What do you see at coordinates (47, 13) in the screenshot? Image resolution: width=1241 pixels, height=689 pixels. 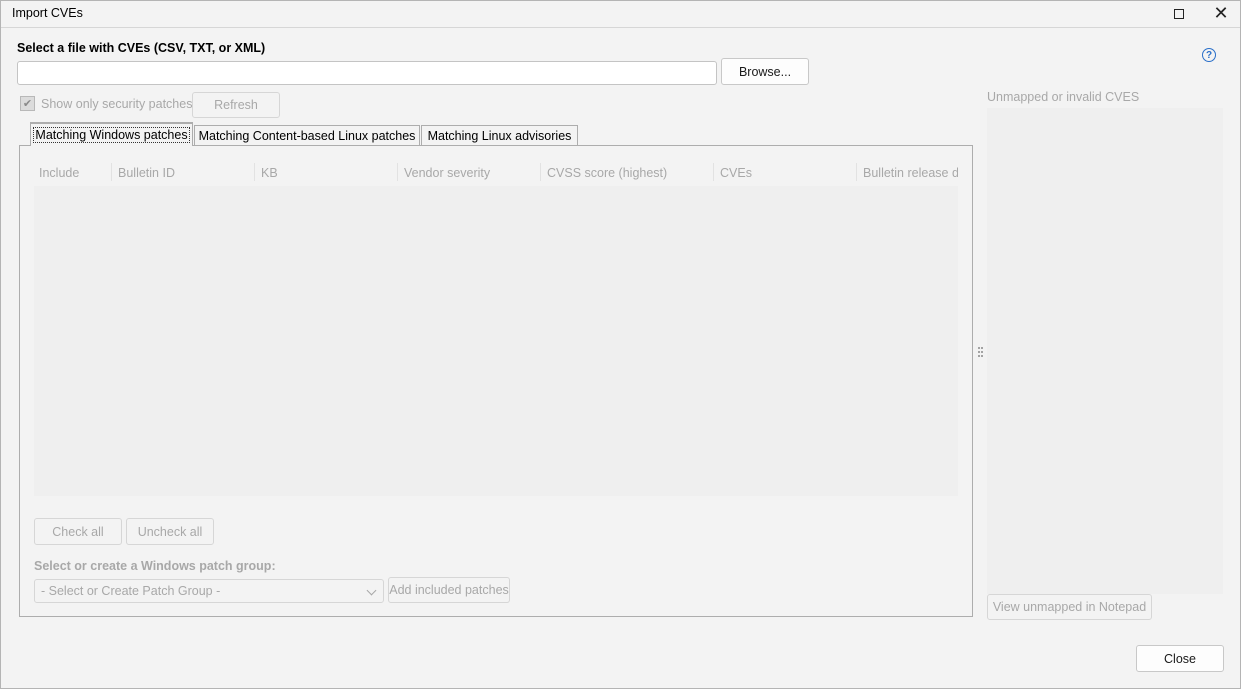 I see `window-title: Import CVEs` at bounding box center [47, 13].